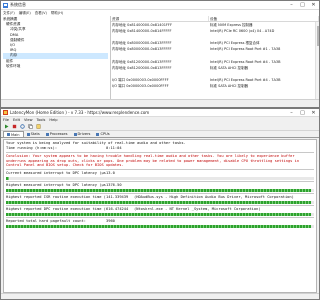  What do you see at coordinates (6, 120) in the screenshot?
I see `menu-file: File` at bounding box center [6, 120].